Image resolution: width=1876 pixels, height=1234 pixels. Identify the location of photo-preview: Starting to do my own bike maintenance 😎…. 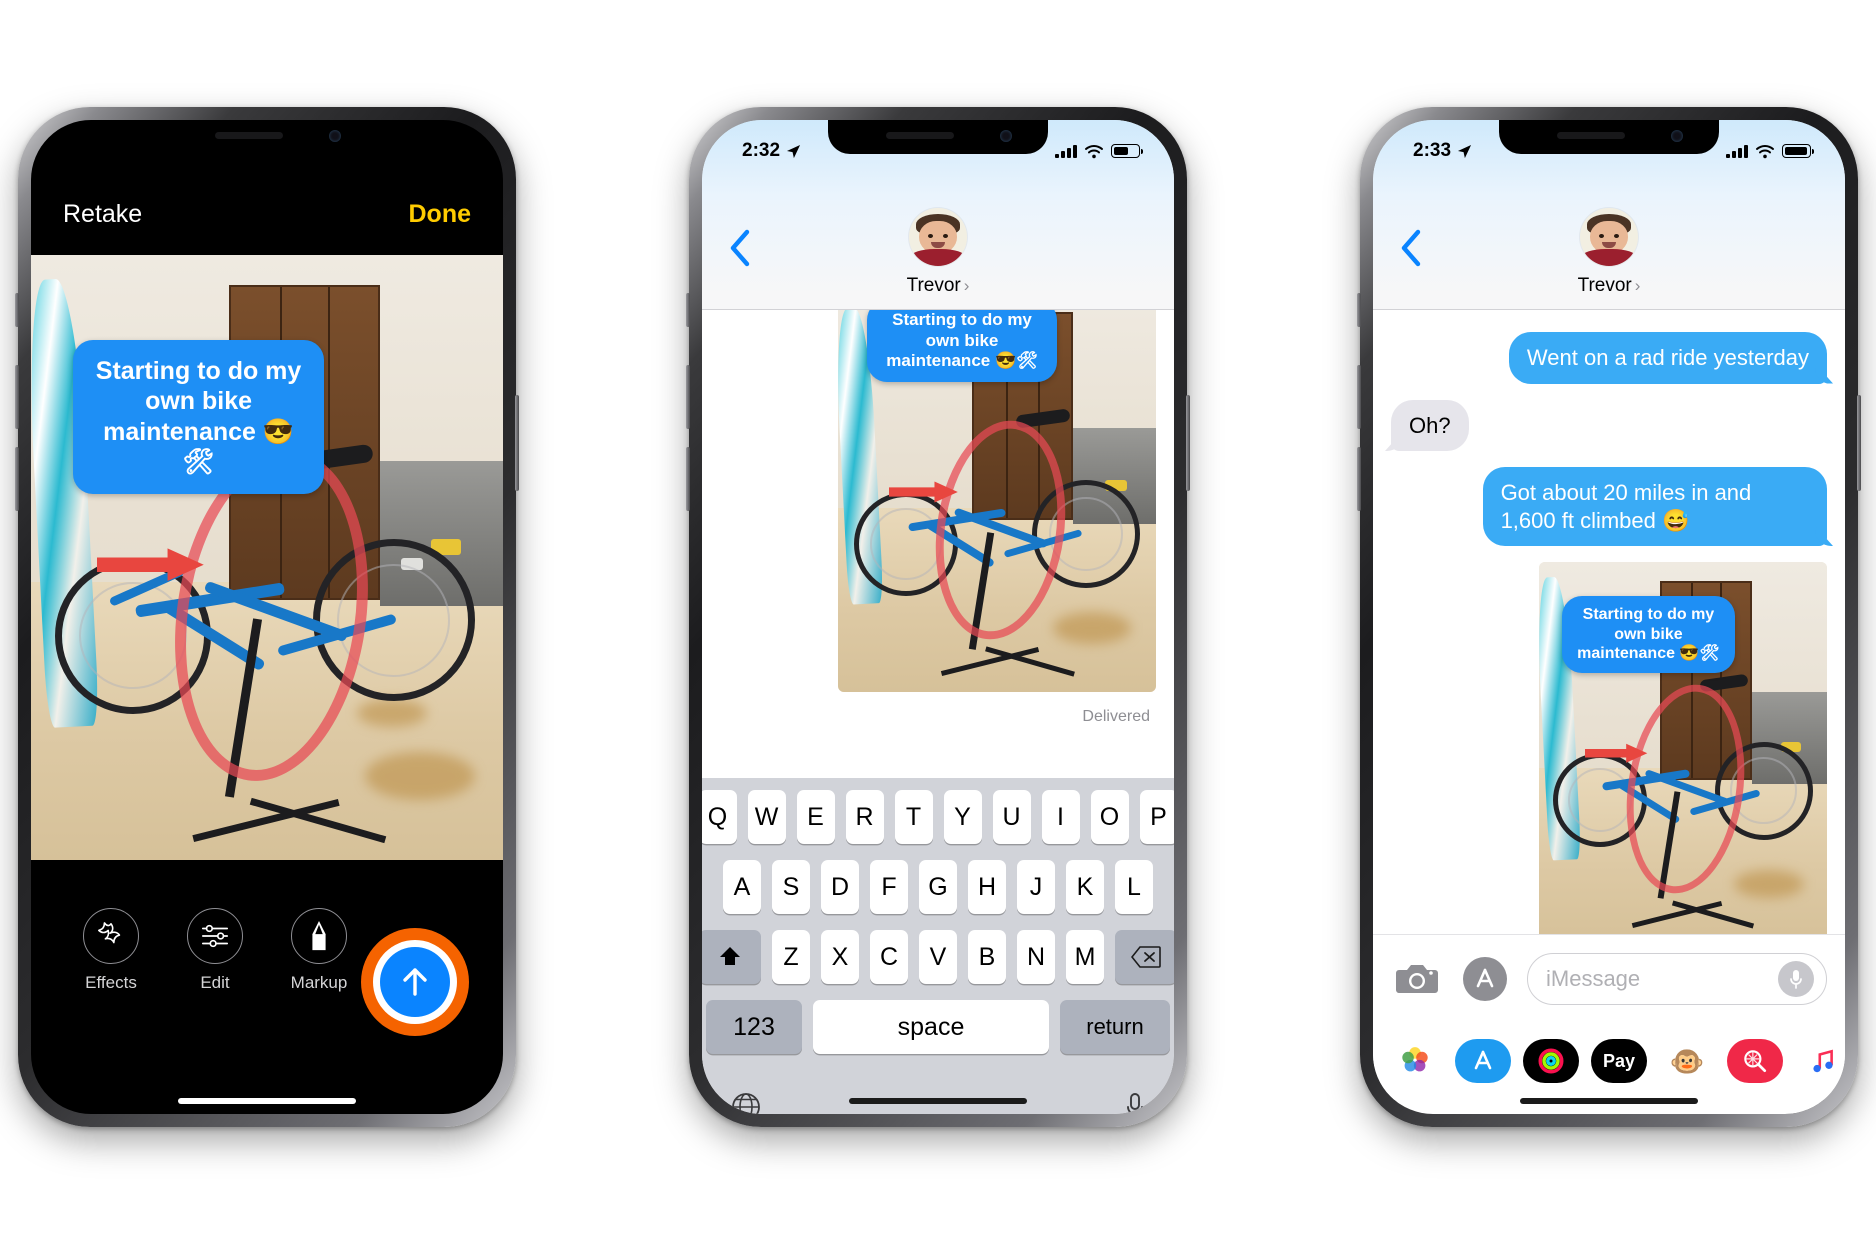
(267, 557).